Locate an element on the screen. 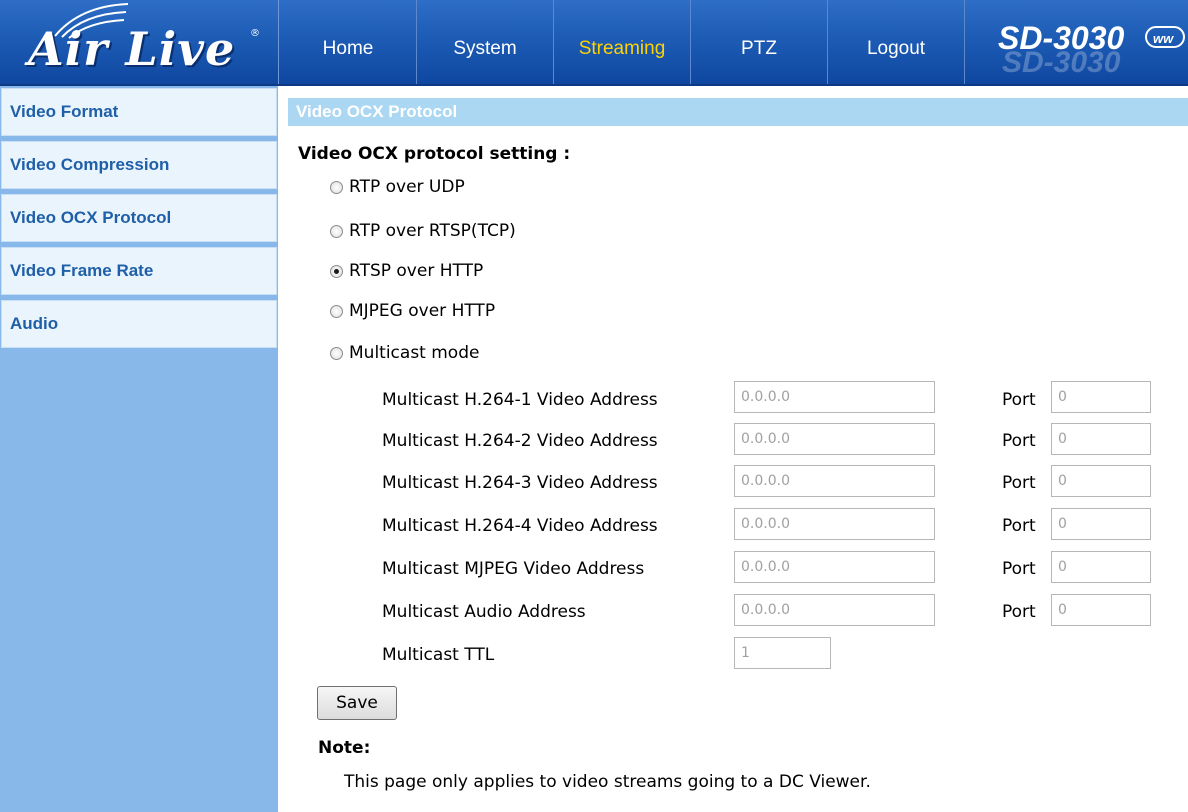  multicast-h264-3-address-input is located at coordinates (834, 481).